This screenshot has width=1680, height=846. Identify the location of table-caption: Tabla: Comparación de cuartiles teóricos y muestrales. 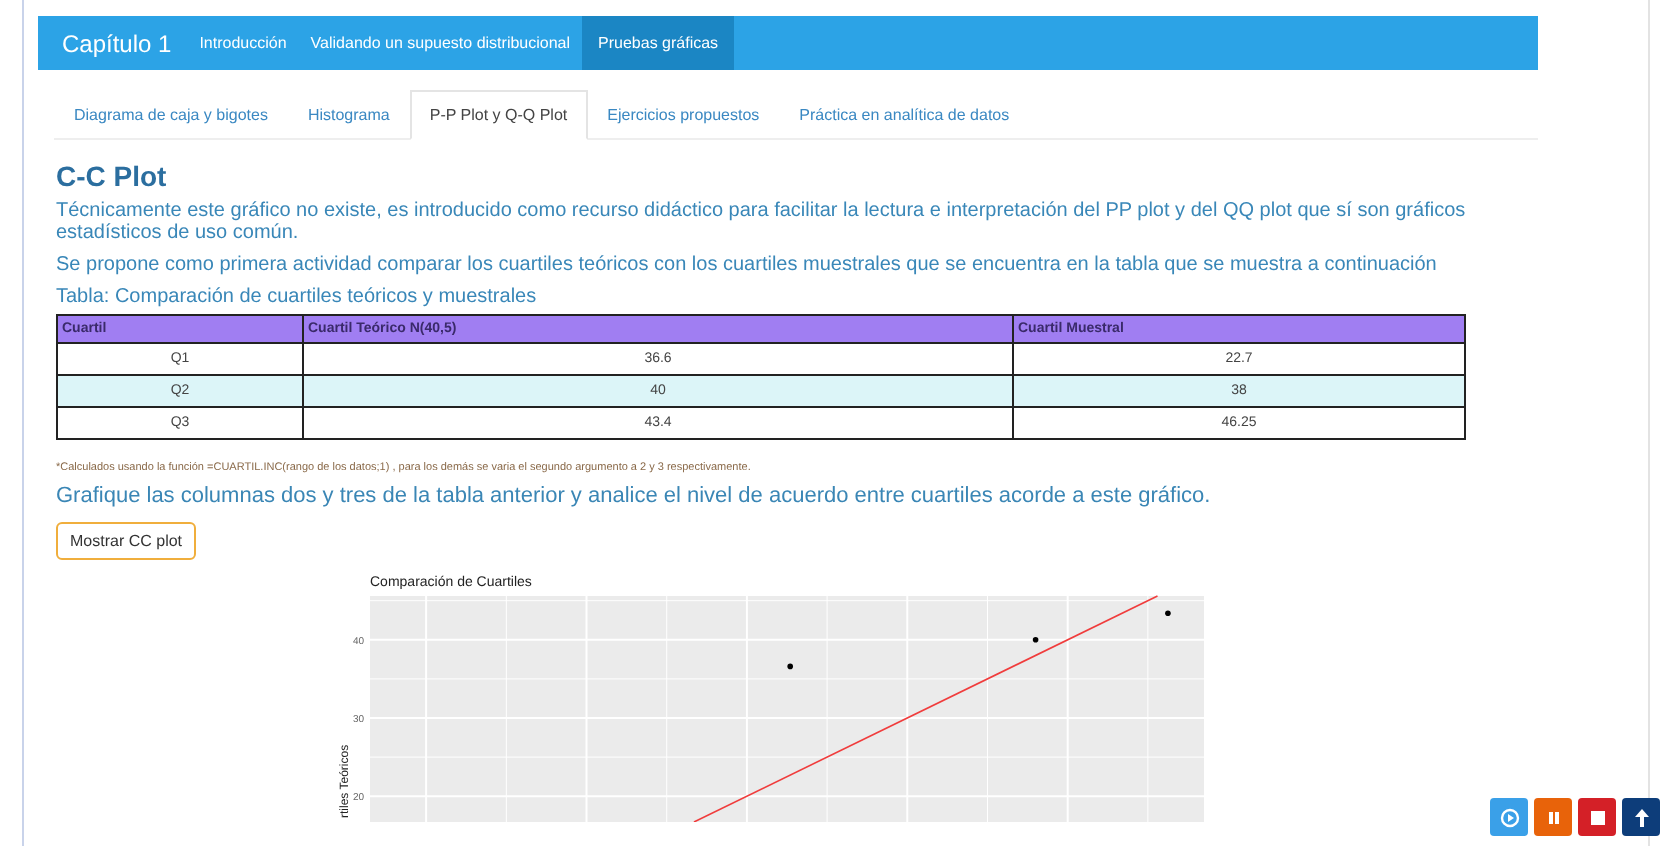
(297, 297).